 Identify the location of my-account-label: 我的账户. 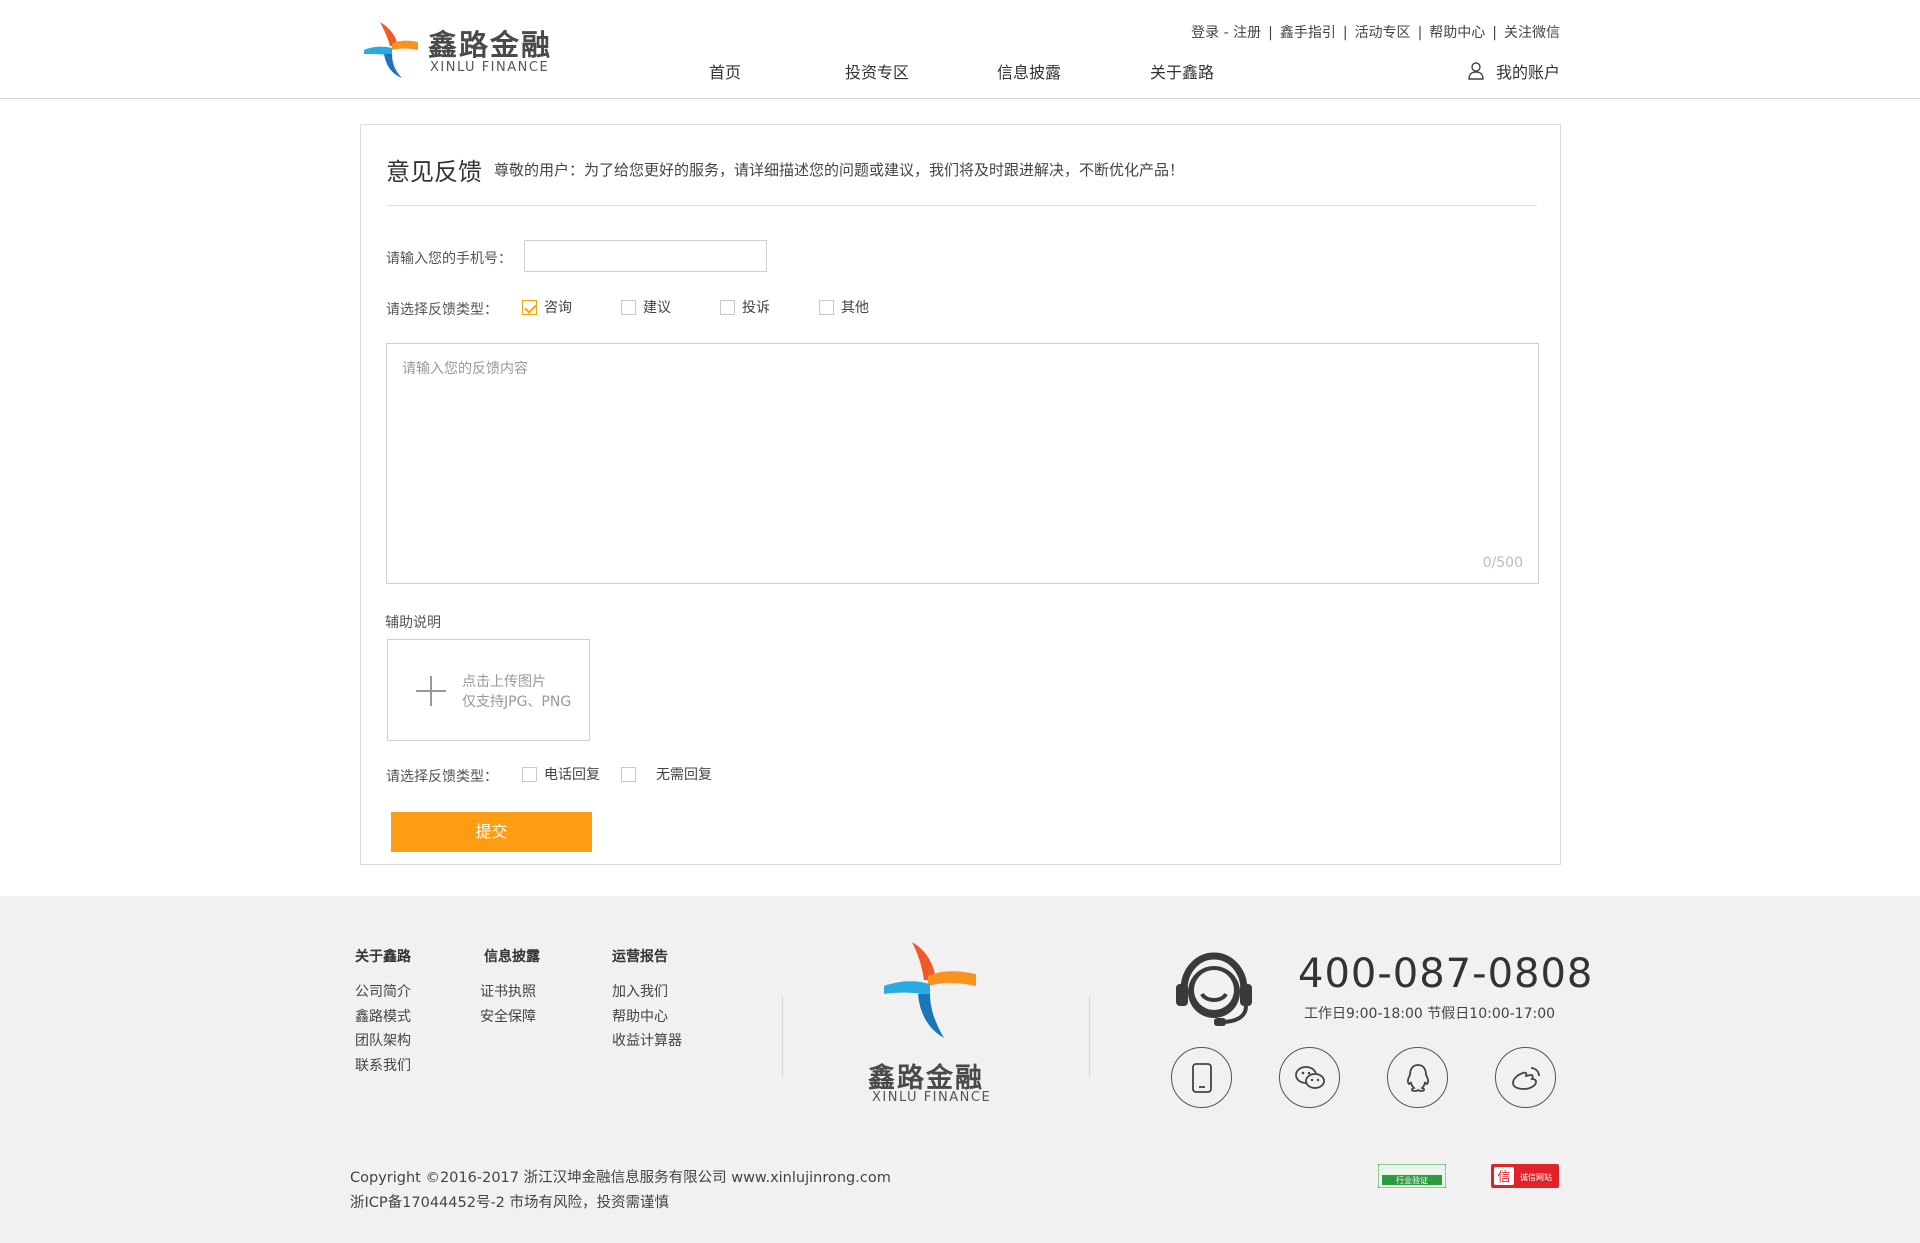
(1527, 72).